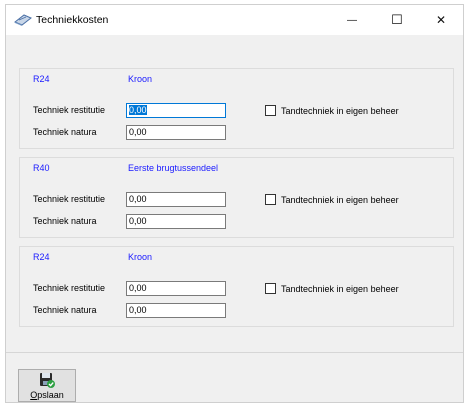  I want to click on title-bar: Techniekkosten — ☐ ✕, so click(234, 20).